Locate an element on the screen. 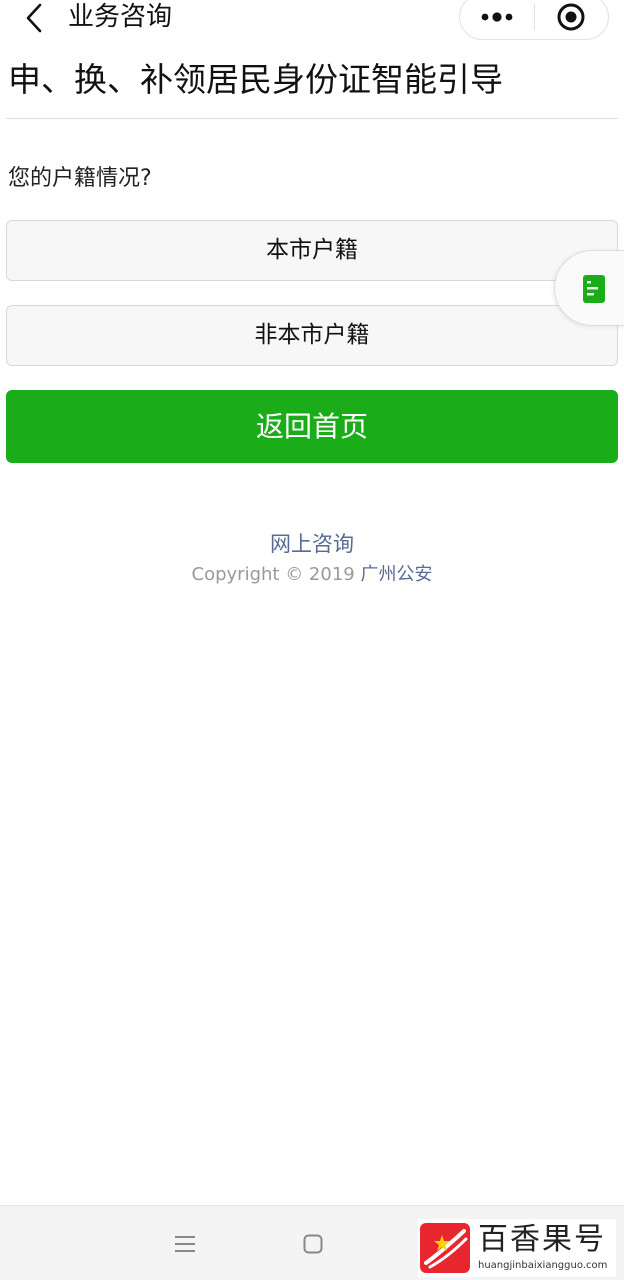  online-consult-label: 网上咨询 is located at coordinates (312, 544).